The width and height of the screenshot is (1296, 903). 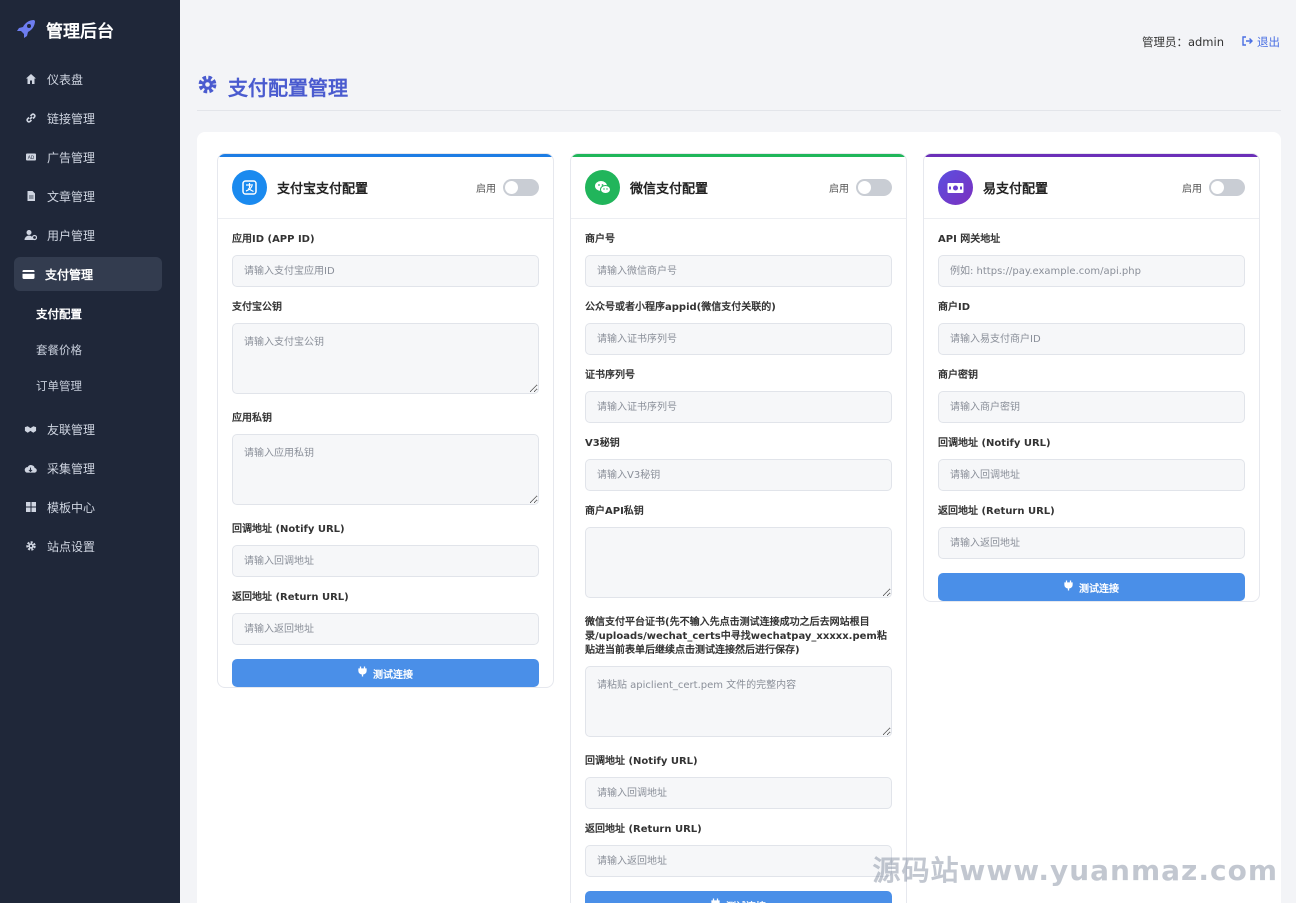 I want to click on logout-label: 退出, so click(x=1268, y=42).